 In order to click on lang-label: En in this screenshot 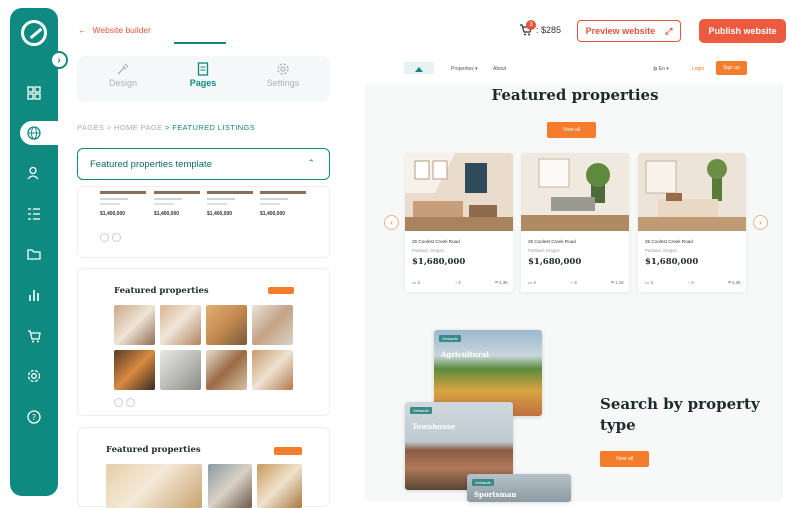, I will do `click(661, 69)`.